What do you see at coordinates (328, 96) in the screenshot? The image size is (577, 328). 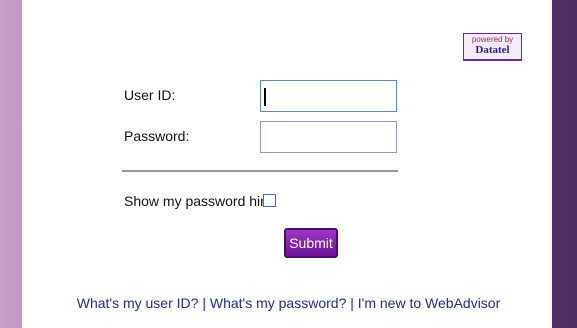 I see `user-id-input` at bounding box center [328, 96].